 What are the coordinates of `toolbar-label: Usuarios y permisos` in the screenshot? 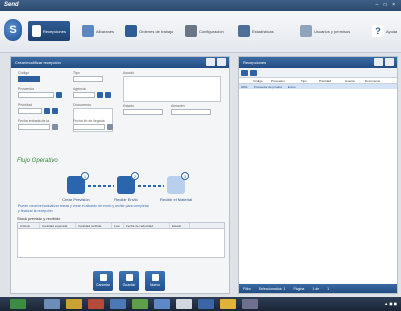 It's located at (332, 31).